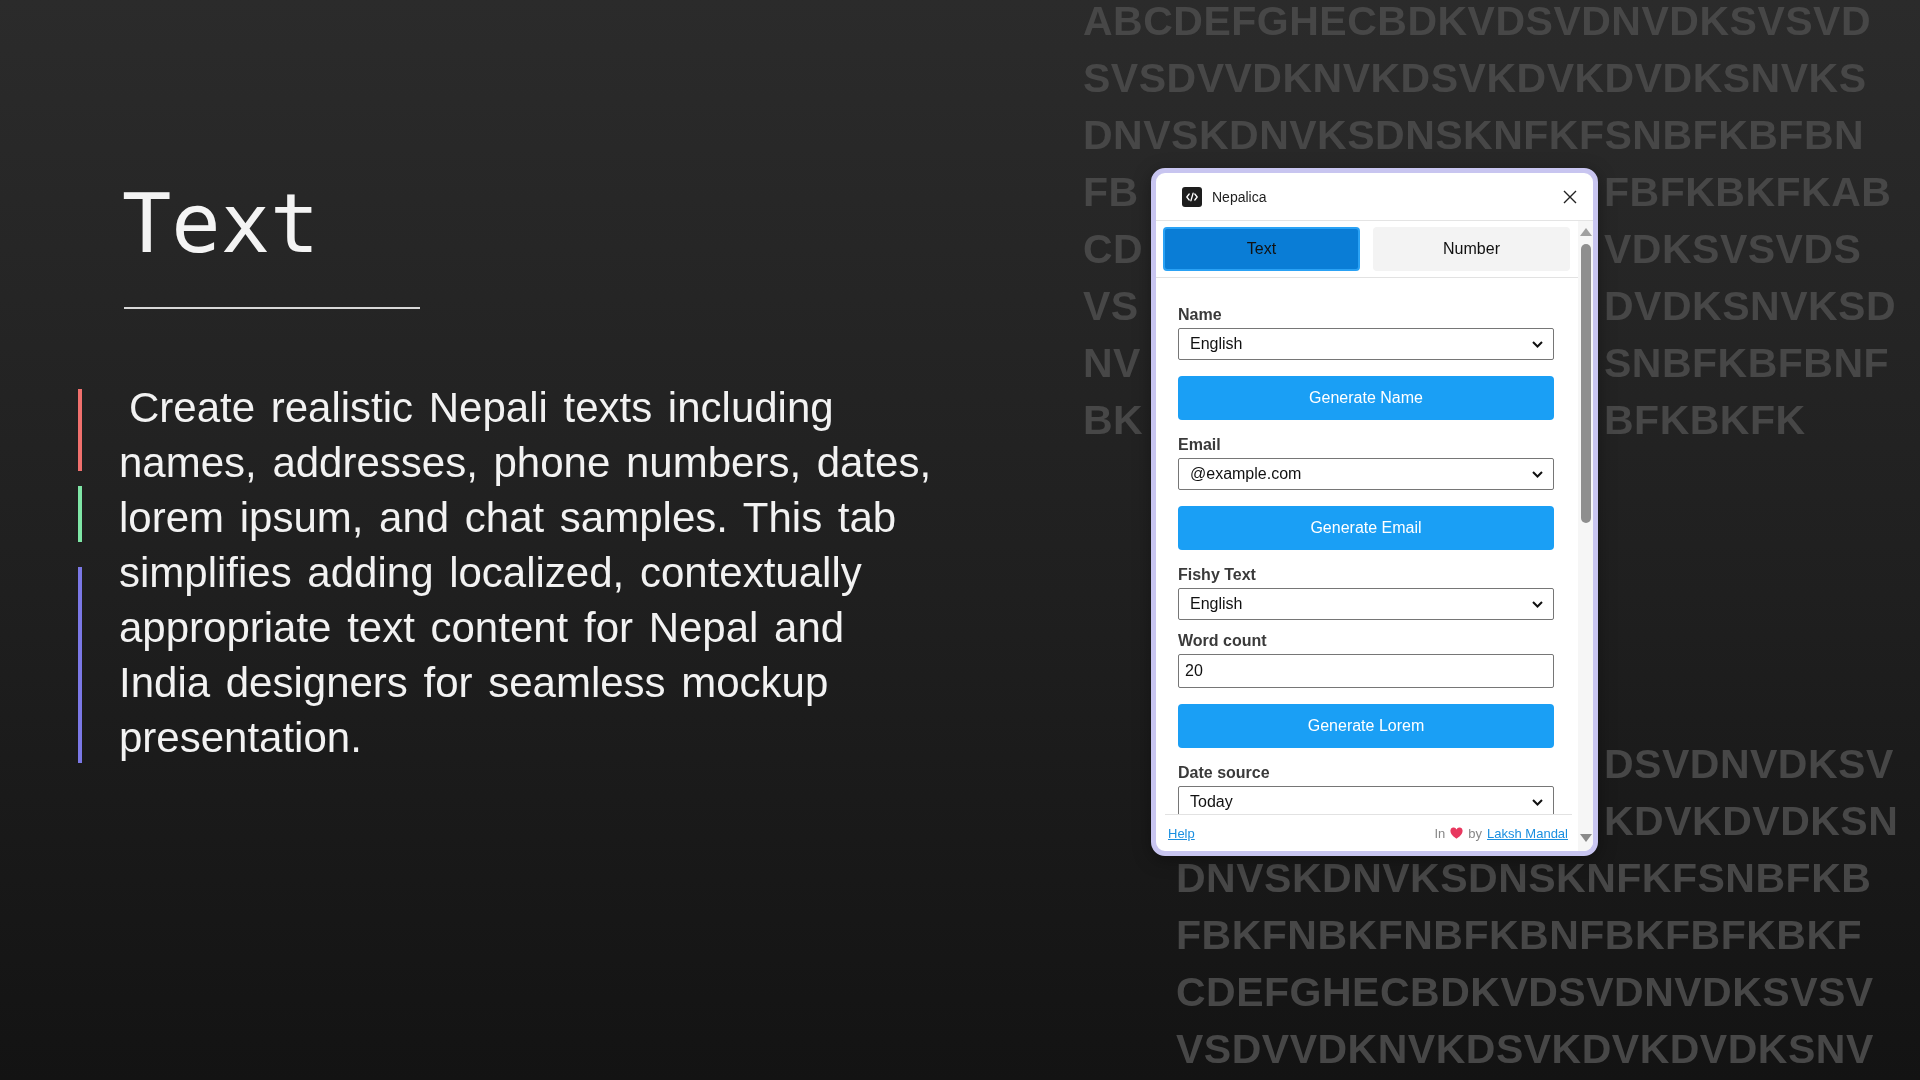 The width and height of the screenshot is (1920, 1080). What do you see at coordinates (80, 514) in the screenshot?
I see `accent-bar` at bounding box center [80, 514].